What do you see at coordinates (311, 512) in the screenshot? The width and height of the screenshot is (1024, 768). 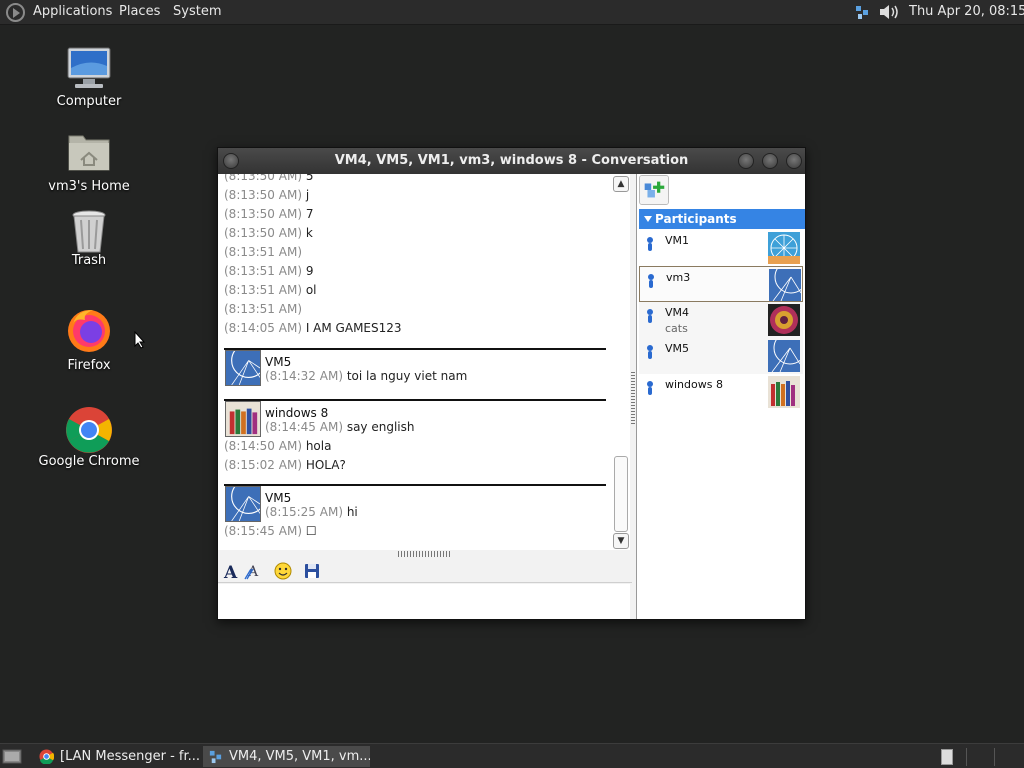 I see `message-line: (8:15:25 AM) hi` at bounding box center [311, 512].